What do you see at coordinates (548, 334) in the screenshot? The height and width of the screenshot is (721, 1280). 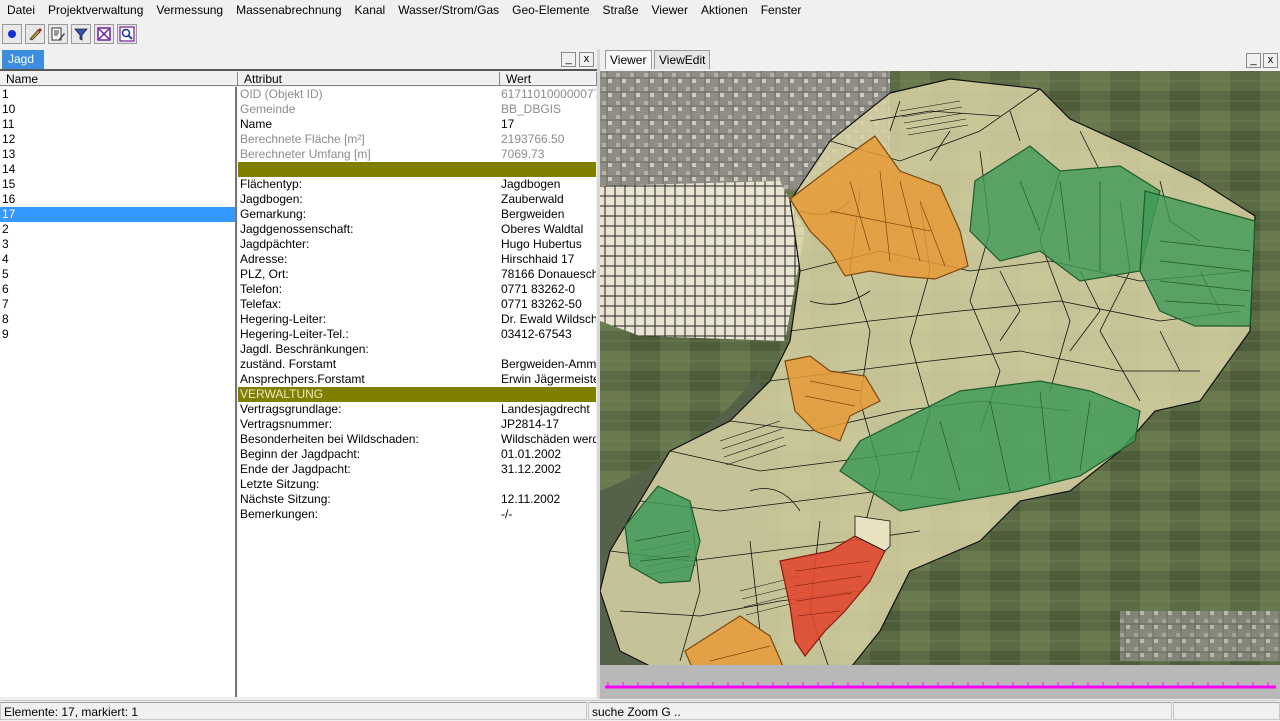 I see `attribute-value: 03412-67543` at bounding box center [548, 334].